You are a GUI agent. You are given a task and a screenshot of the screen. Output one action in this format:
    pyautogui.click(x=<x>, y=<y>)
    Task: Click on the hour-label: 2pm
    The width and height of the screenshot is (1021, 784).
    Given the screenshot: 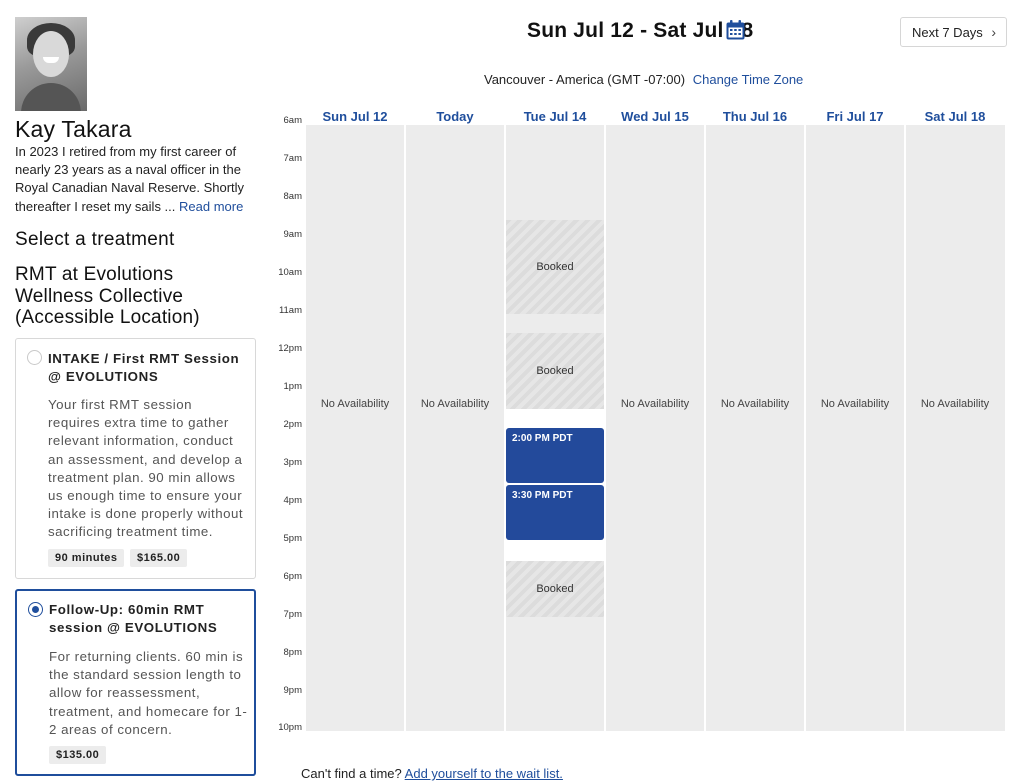 What is the action you would take?
    pyautogui.click(x=292, y=424)
    